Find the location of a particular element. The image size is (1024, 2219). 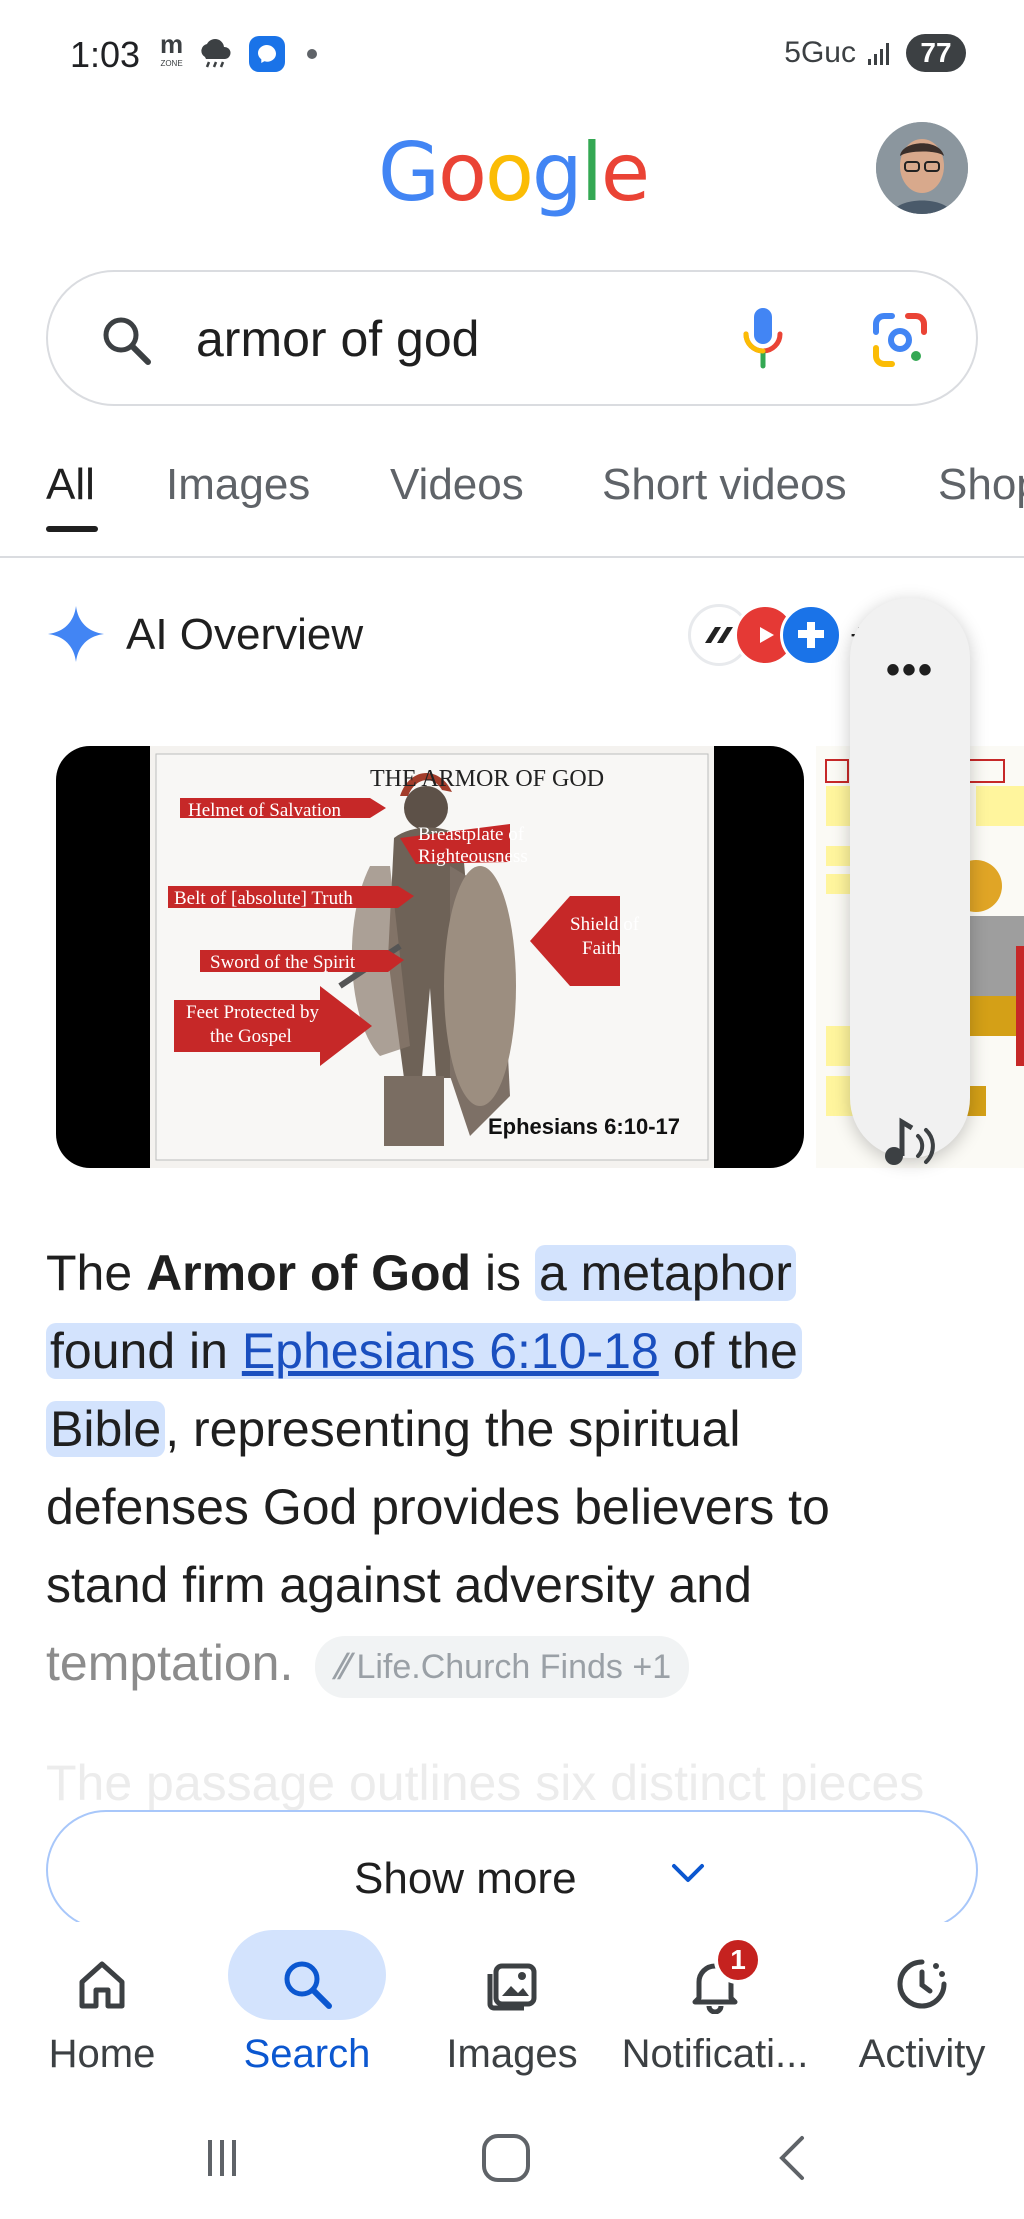

recent-apps-icon is located at coordinates (222, 2158).